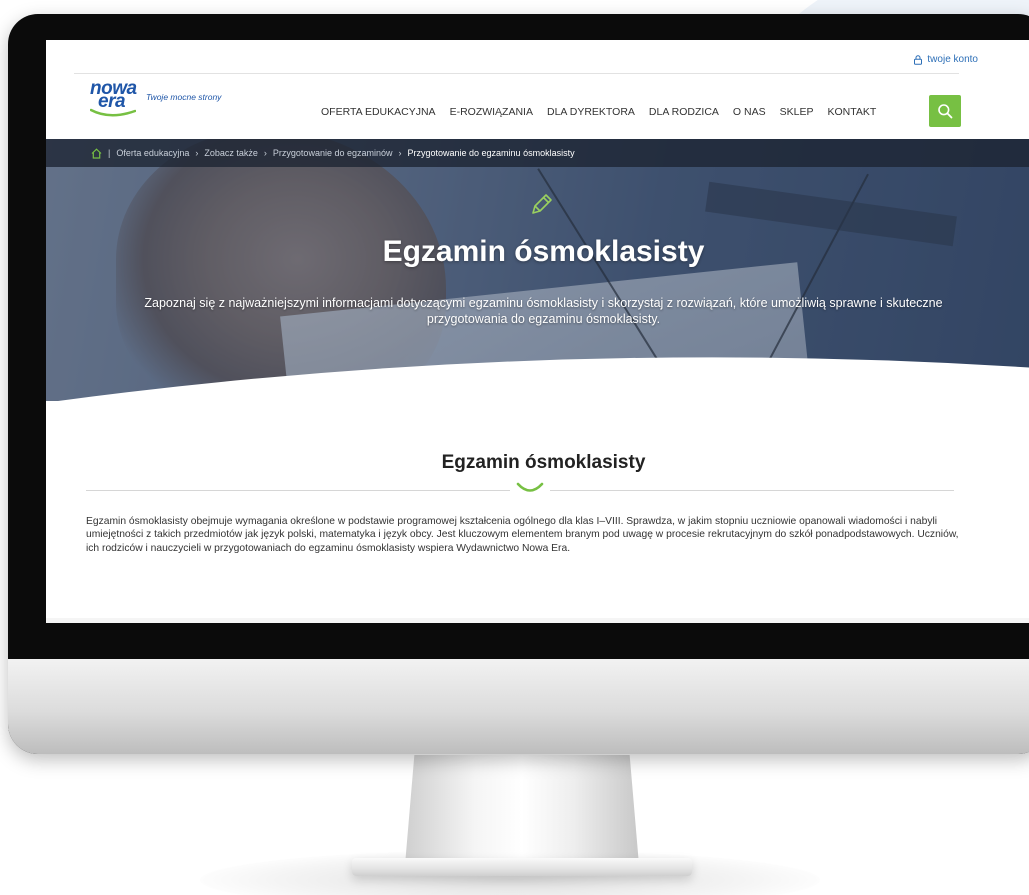 This screenshot has width=1029, height=895. Describe the element at coordinates (851, 112) in the screenshot. I see `nav-item-kontakt: KONTAKT` at that location.